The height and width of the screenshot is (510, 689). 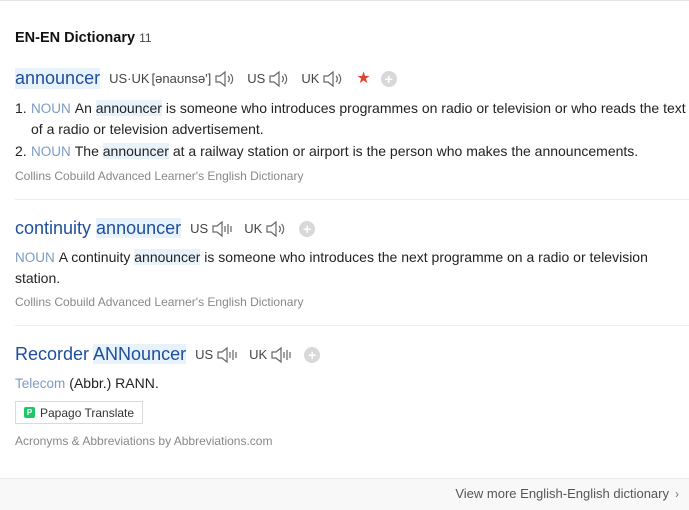 What do you see at coordinates (677, 493) in the screenshot?
I see `chevron-right-icon: ›` at bounding box center [677, 493].